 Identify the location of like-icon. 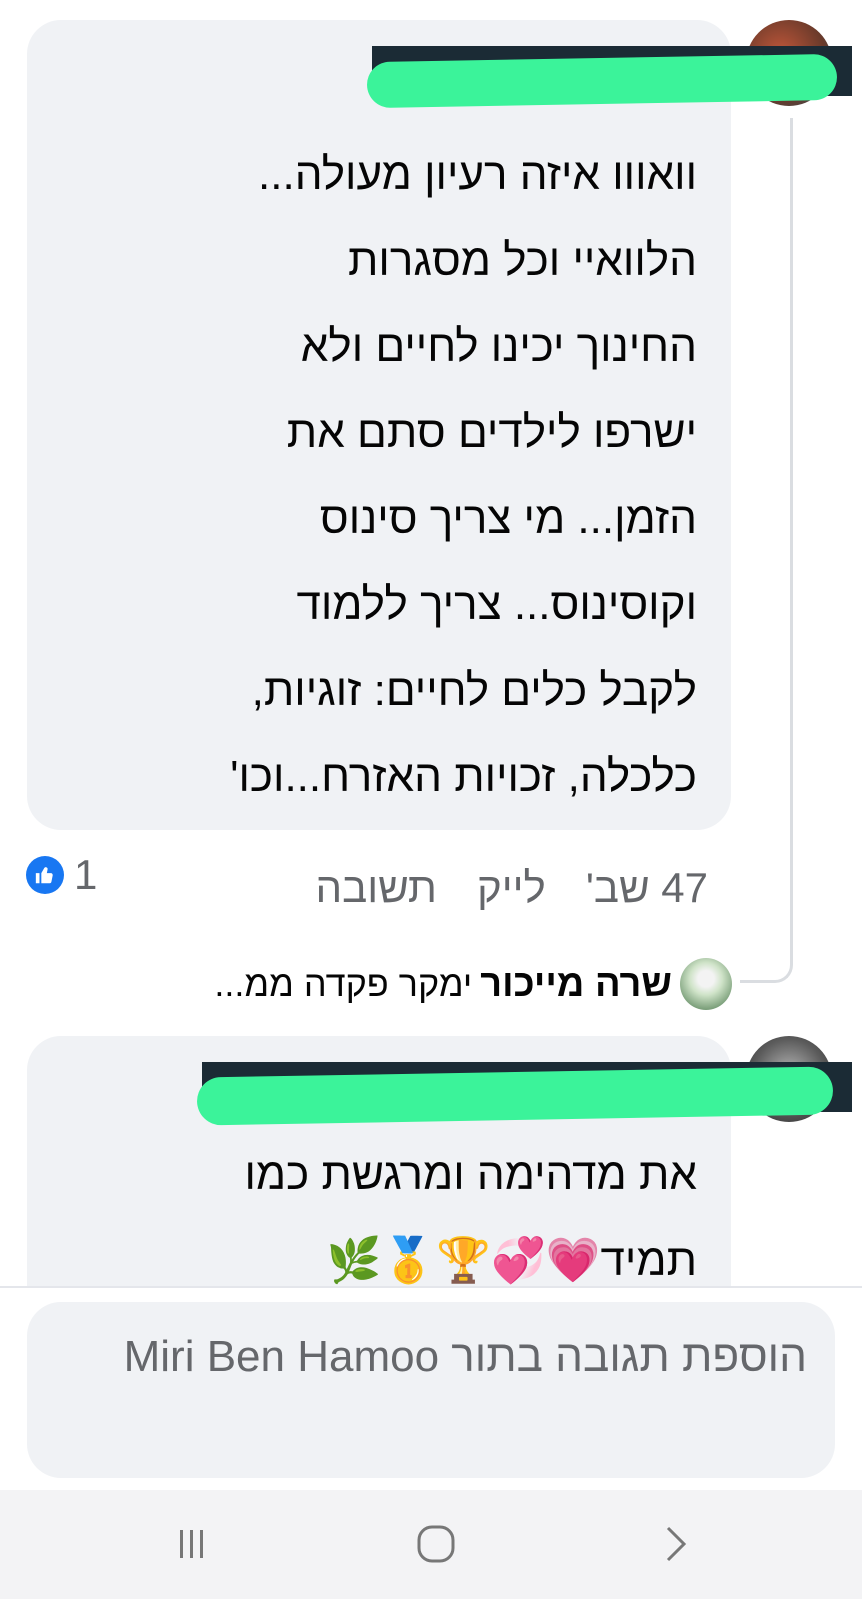
(45, 875).